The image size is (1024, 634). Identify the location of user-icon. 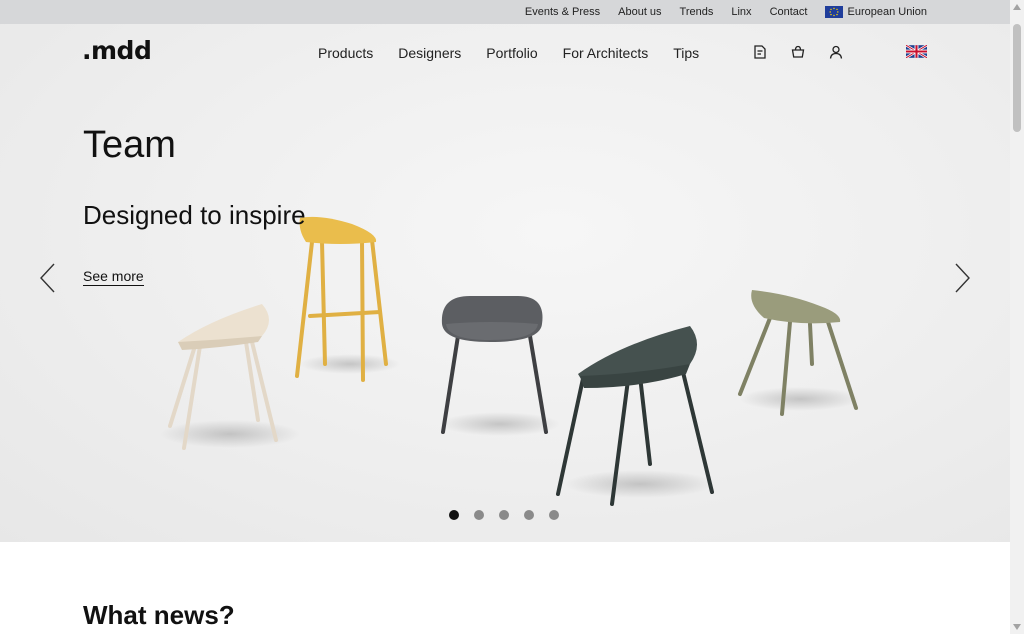
(836, 52).